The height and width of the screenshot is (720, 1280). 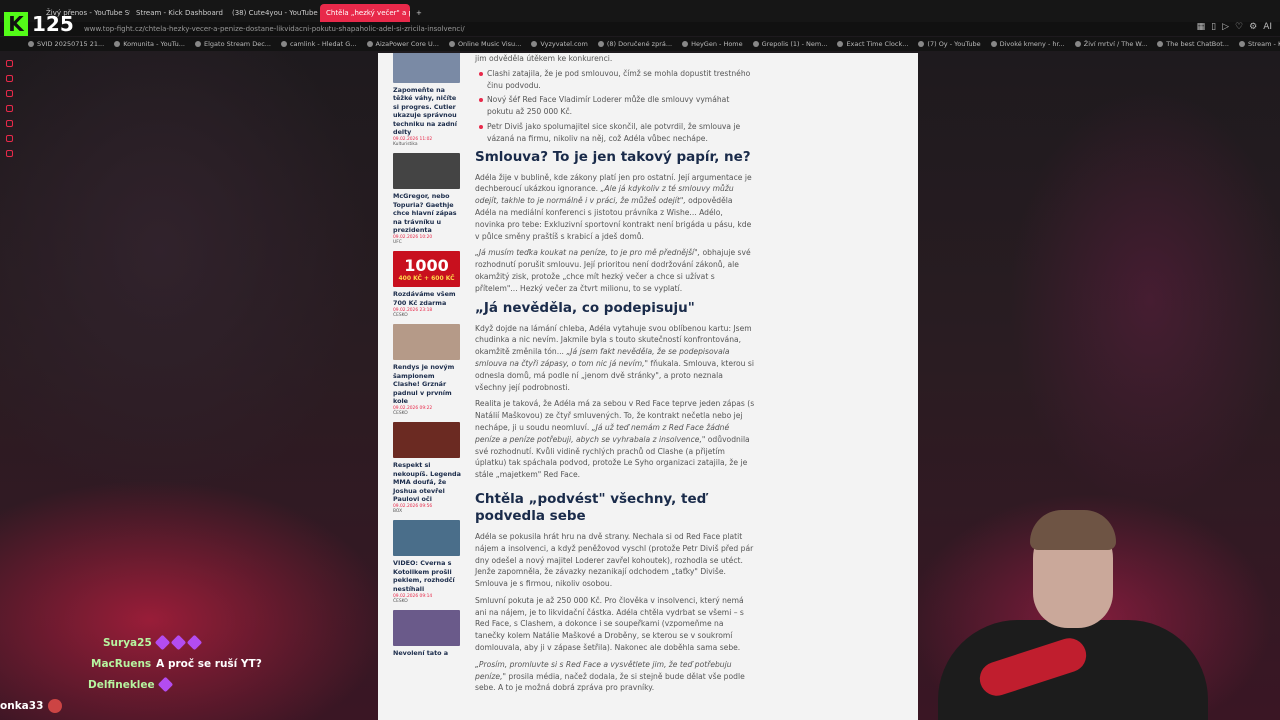 What do you see at coordinates (559, 44) in the screenshot?
I see `bookmark-item: Vyzyvatel.com` at bounding box center [559, 44].